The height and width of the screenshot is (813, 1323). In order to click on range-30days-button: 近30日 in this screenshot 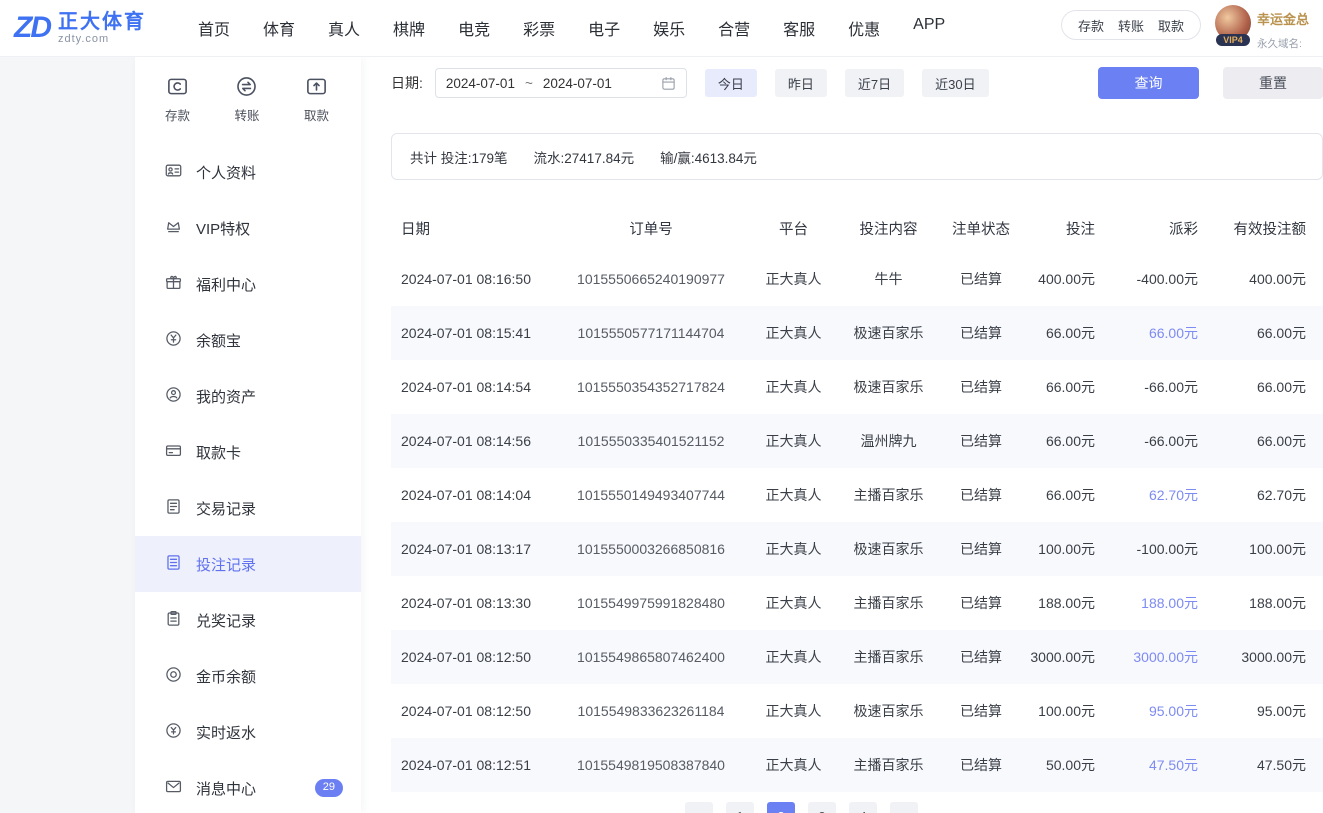, I will do `click(955, 83)`.